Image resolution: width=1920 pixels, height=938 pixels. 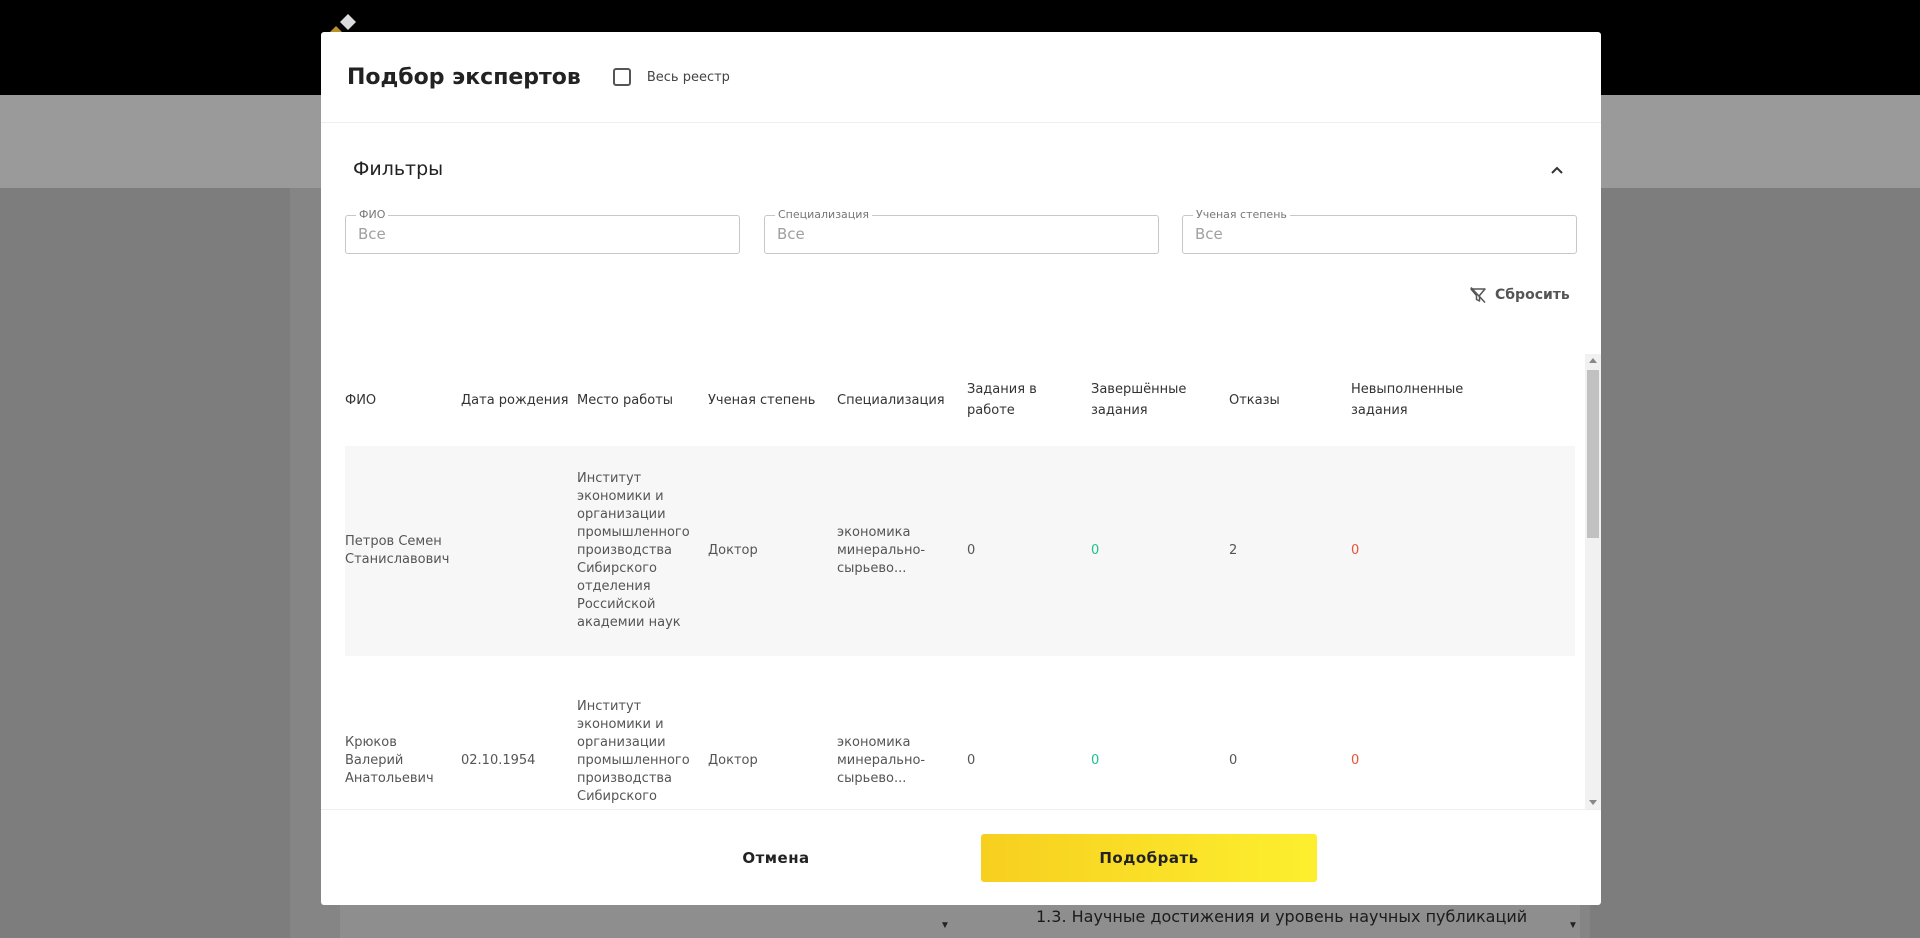 What do you see at coordinates (1478, 295) in the screenshot?
I see `filter-off-icon` at bounding box center [1478, 295].